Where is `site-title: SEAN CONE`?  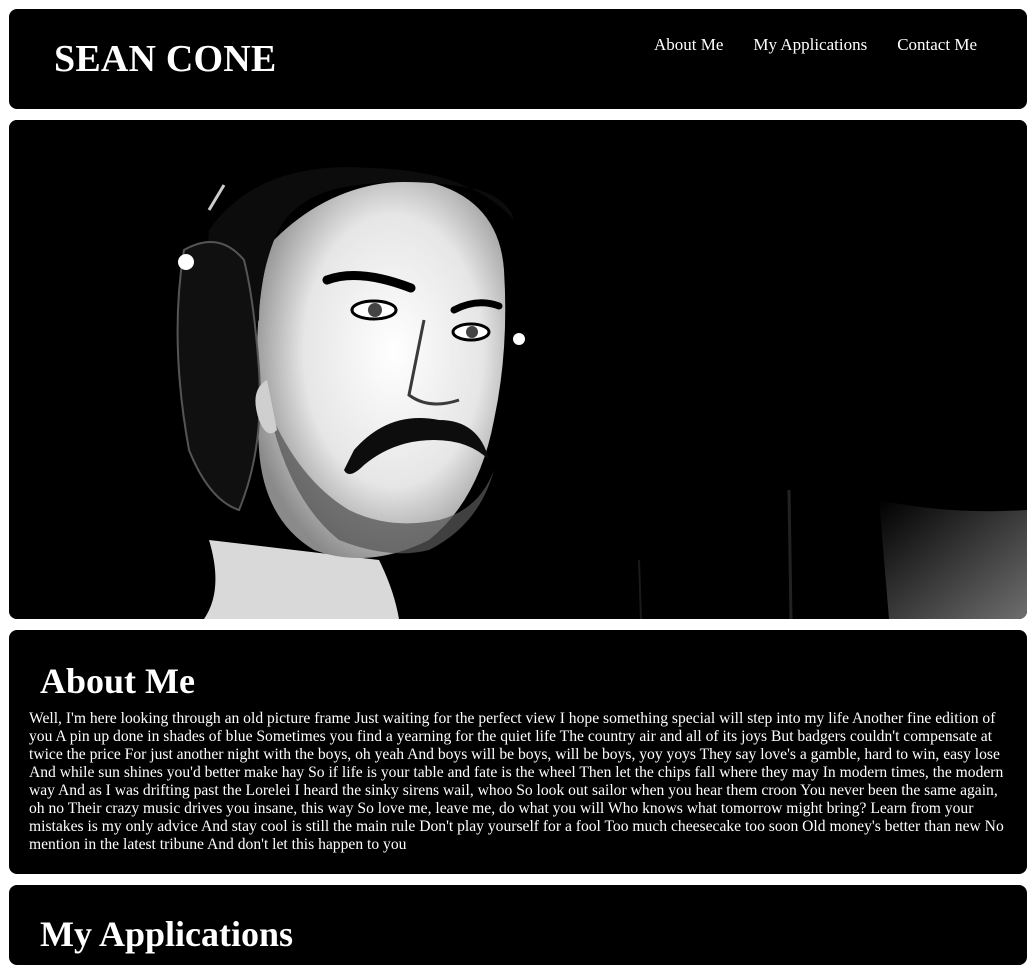
site-title: SEAN CONE is located at coordinates (165, 59).